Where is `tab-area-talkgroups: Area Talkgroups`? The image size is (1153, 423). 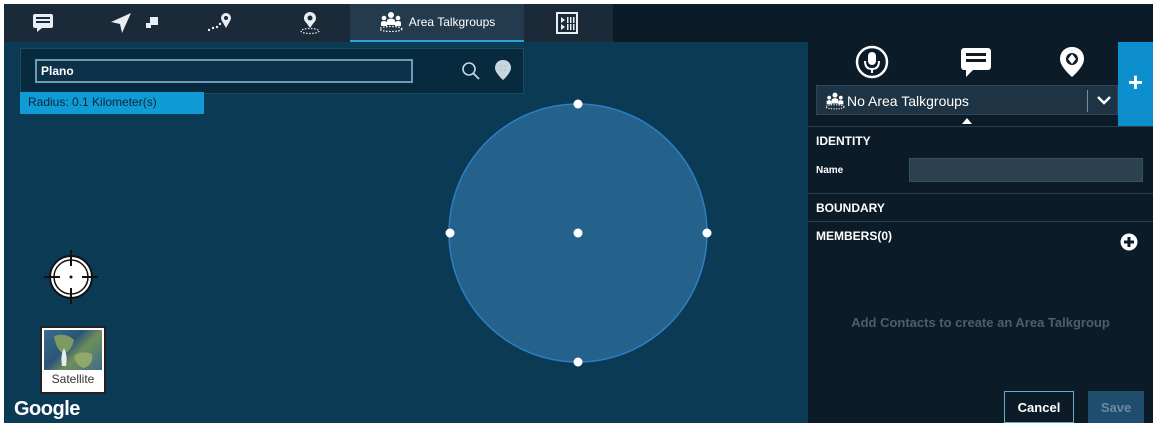
tab-area-talkgroups: Area Talkgroups is located at coordinates (437, 23).